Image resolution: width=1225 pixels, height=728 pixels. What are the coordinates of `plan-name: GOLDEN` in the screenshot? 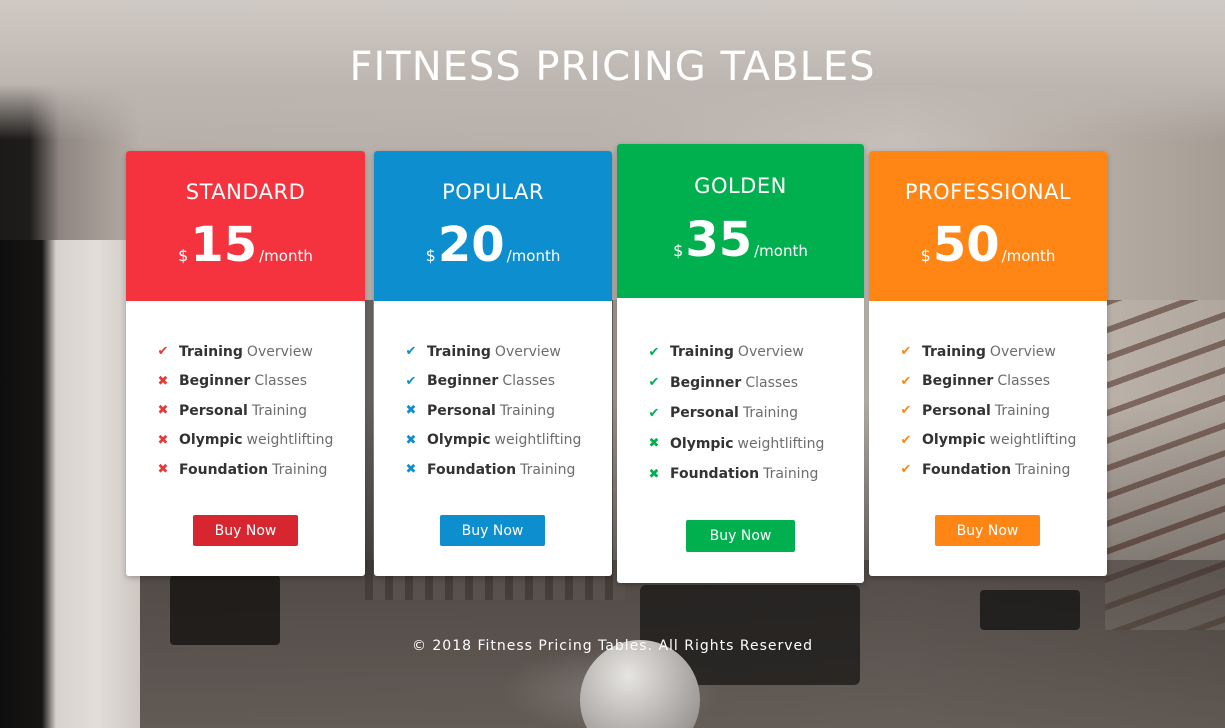 It's located at (740, 186).